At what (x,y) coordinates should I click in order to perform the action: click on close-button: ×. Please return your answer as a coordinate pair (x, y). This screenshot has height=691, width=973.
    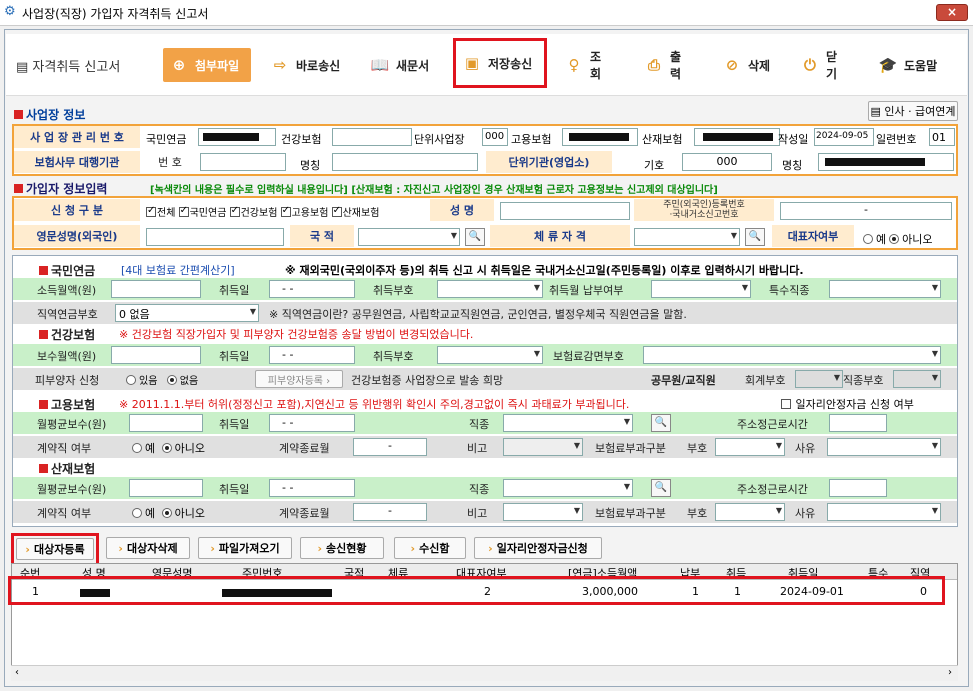
    Looking at the image, I should click on (952, 12).